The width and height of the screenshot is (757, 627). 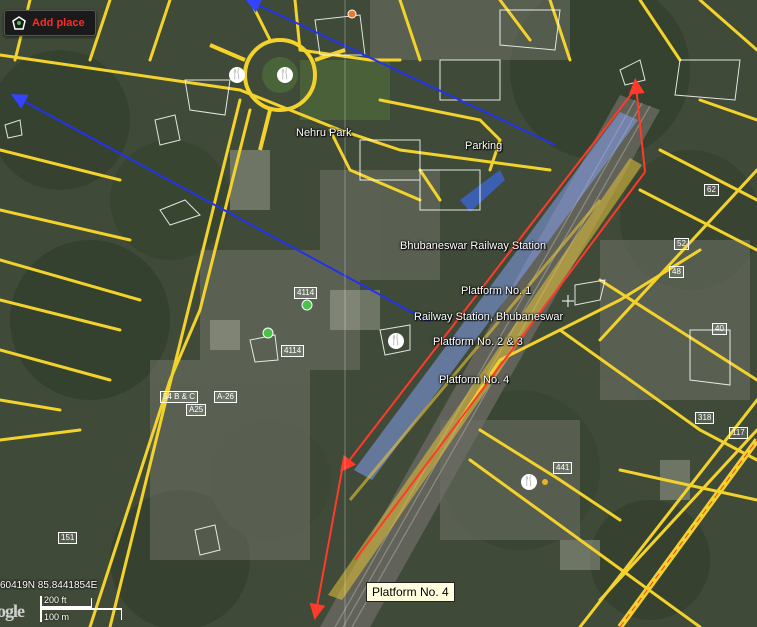 I want to click on place-label-platform-2-3: Platform No. 2 & 3, so click(x=478, y=342).